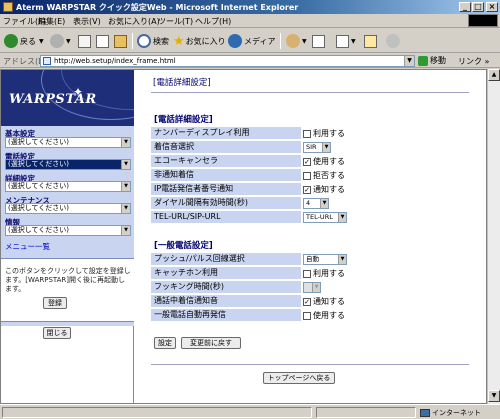  I want to click on stop-button, so click(85, 41).